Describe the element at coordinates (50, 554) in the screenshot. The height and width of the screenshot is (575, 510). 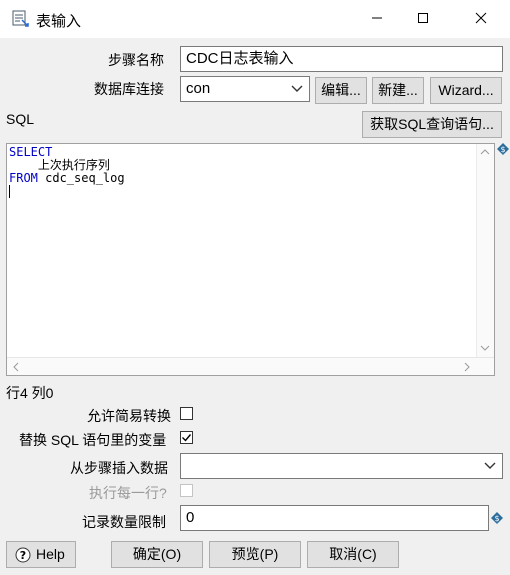
I see `help-button-label: Help` at that location.